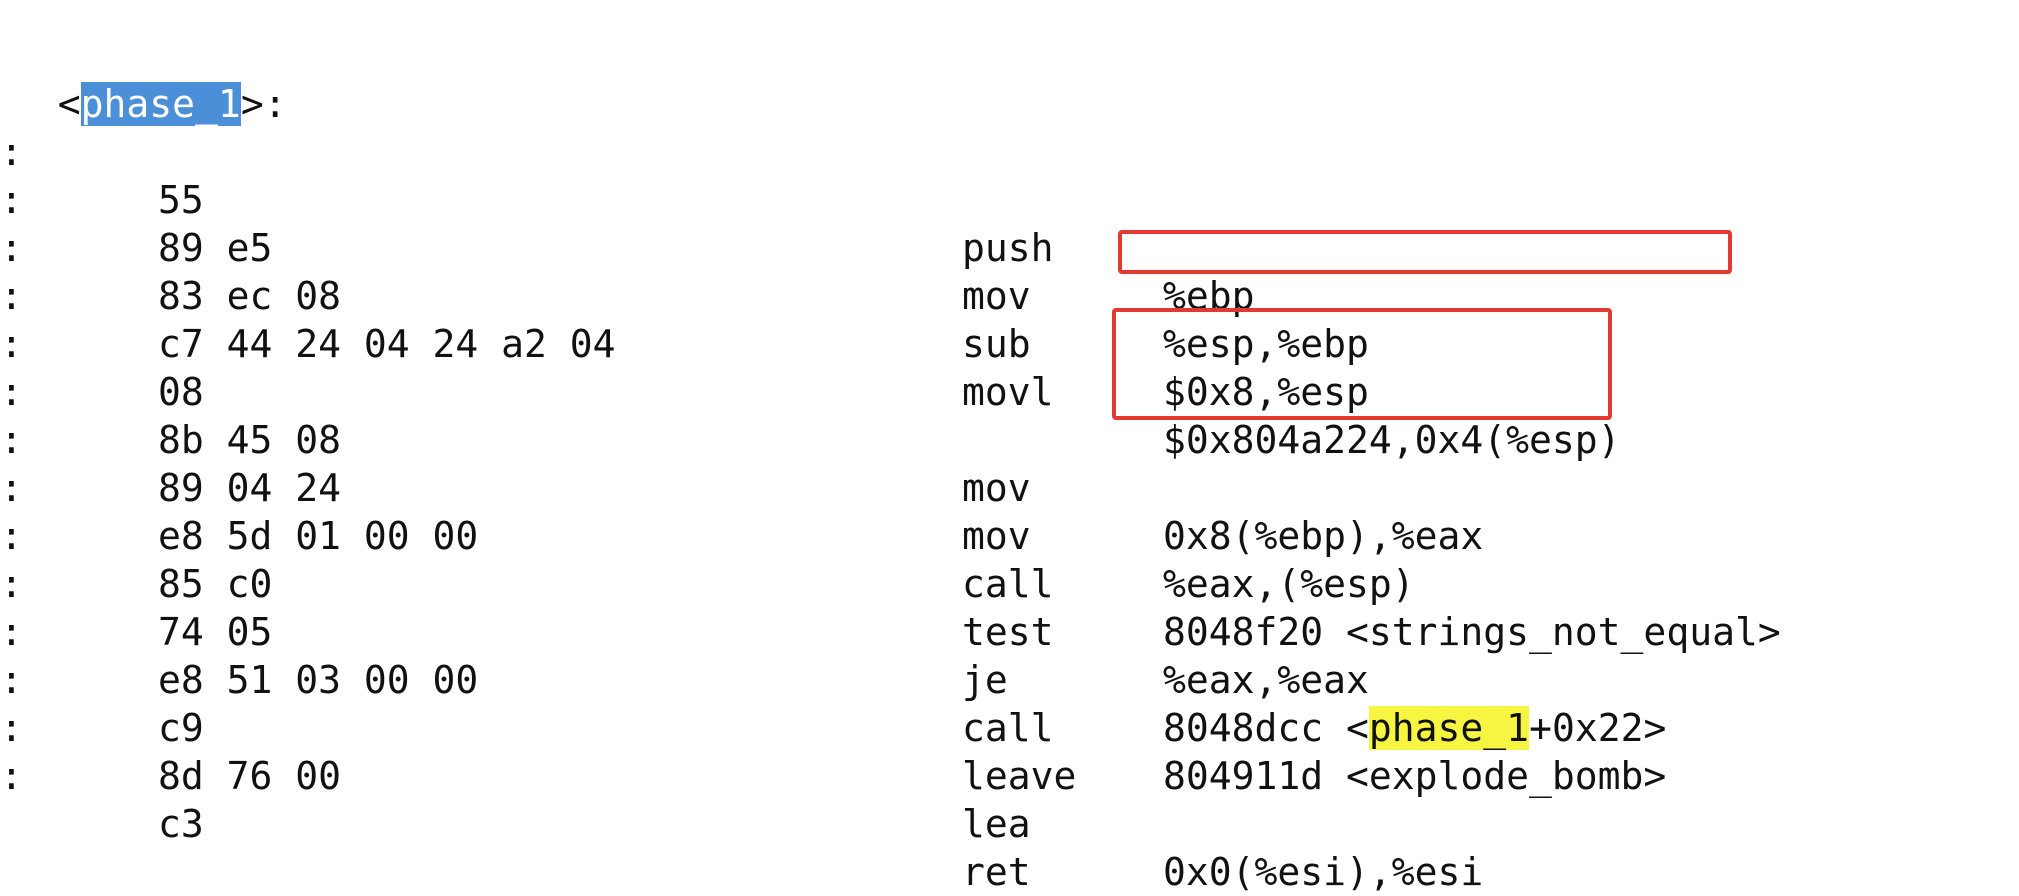 The width and height of the screenshot is (2019, 896). I want to click on annotation-box-movl, so click(1425, 252).